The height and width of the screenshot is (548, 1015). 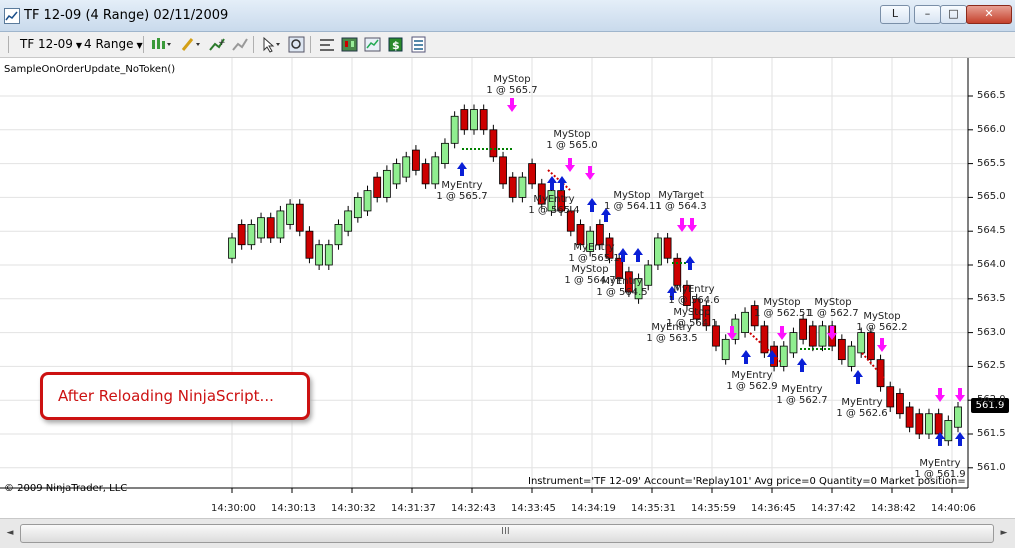 What do you see at coordinates (270, 44) in the screenshot?
I see `cursor-icon` at bounding box center [270, 44].